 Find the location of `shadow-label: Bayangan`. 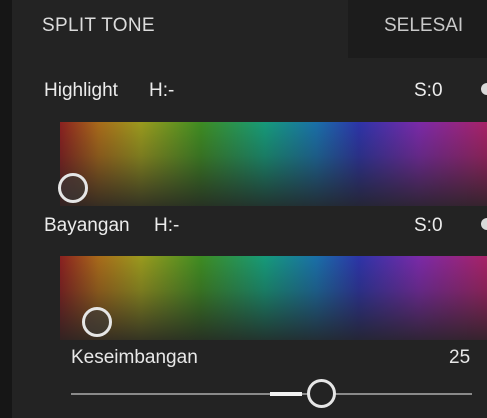

shadow-label: Bayangan is located at coordinates (87, 225).